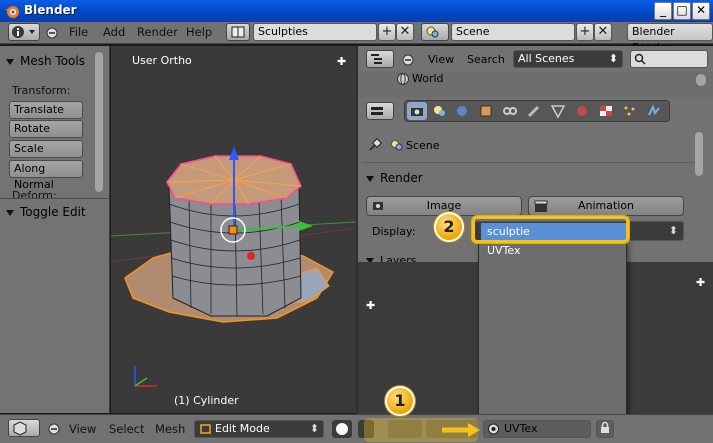 This screenshot has width=713, height=443. Describe the element at coordinates (20, 428) in the screenshot. I see `3d-view-icon` at that location.